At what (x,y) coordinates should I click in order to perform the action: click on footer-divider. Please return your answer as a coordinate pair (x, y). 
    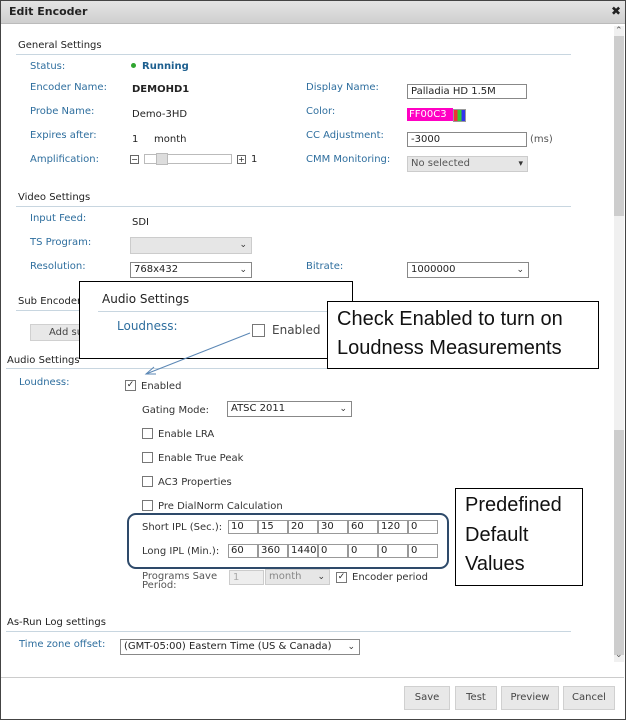
    Looking at the image, I should click on (312, 677).